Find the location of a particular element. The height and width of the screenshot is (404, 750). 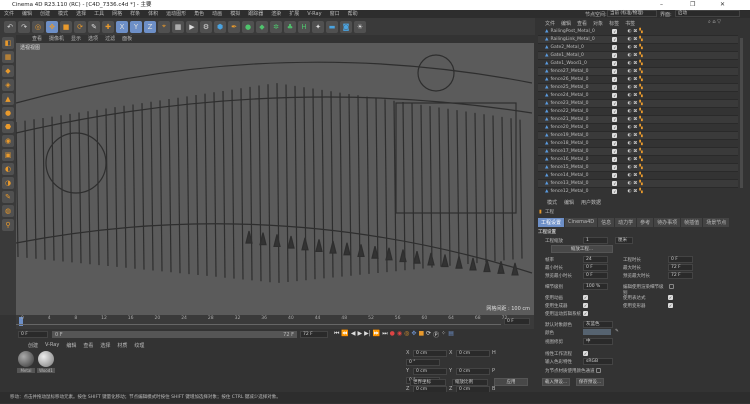

cloner-icon: ♣ is located at coordinates (290, 26).